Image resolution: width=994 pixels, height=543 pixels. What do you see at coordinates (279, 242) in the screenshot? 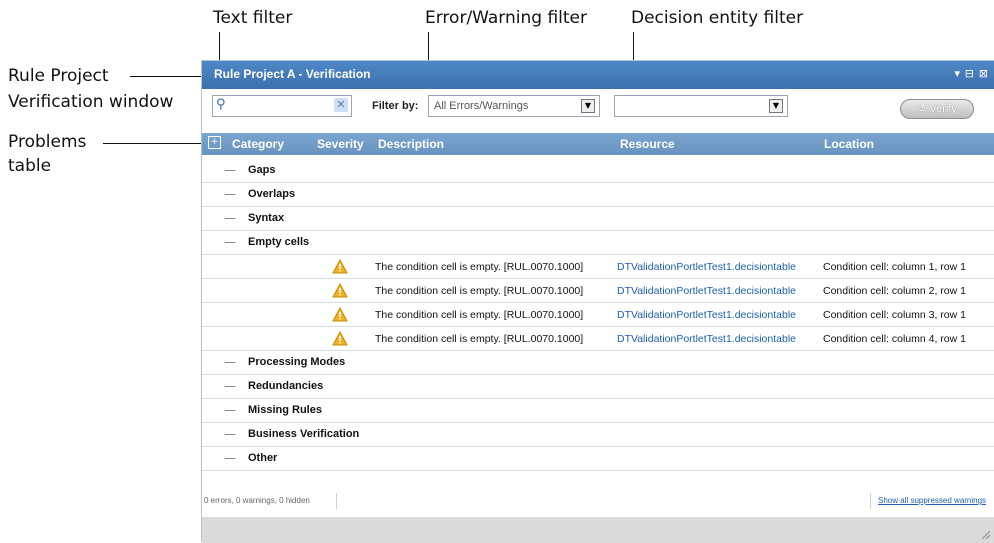
I see `category-name: Empty cells` at bounding box center [279, 242].